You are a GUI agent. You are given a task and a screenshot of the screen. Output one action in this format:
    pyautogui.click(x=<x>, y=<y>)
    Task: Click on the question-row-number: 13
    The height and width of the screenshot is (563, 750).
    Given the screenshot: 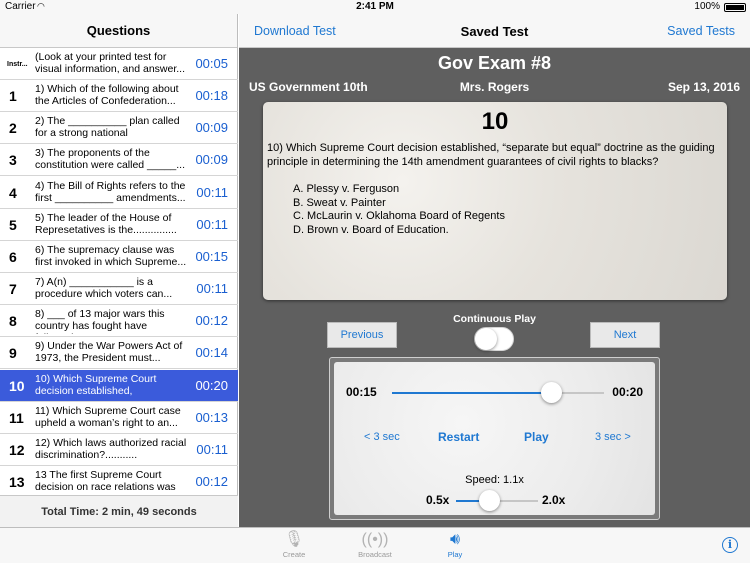 What is the action you would take?
    pyautogui.click(x=17, y=481)
    